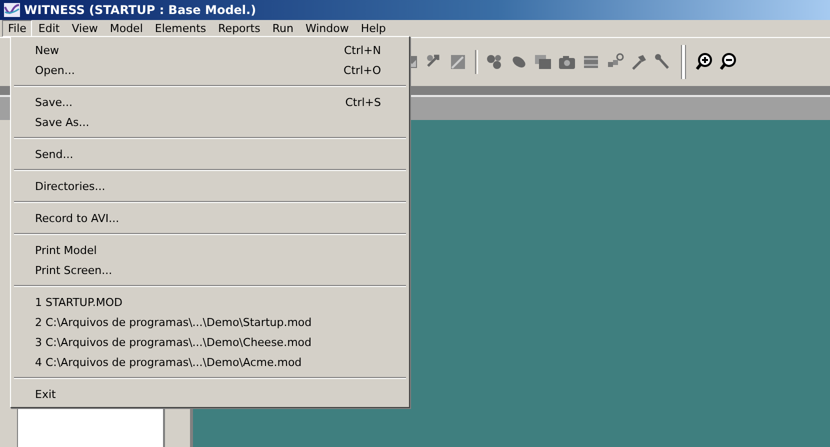 The width and height of the screenshot is (830, 447). Describe the element at coordinates (543, 62) in the screenshot. I see `stacked-pictures-icon` at that location.